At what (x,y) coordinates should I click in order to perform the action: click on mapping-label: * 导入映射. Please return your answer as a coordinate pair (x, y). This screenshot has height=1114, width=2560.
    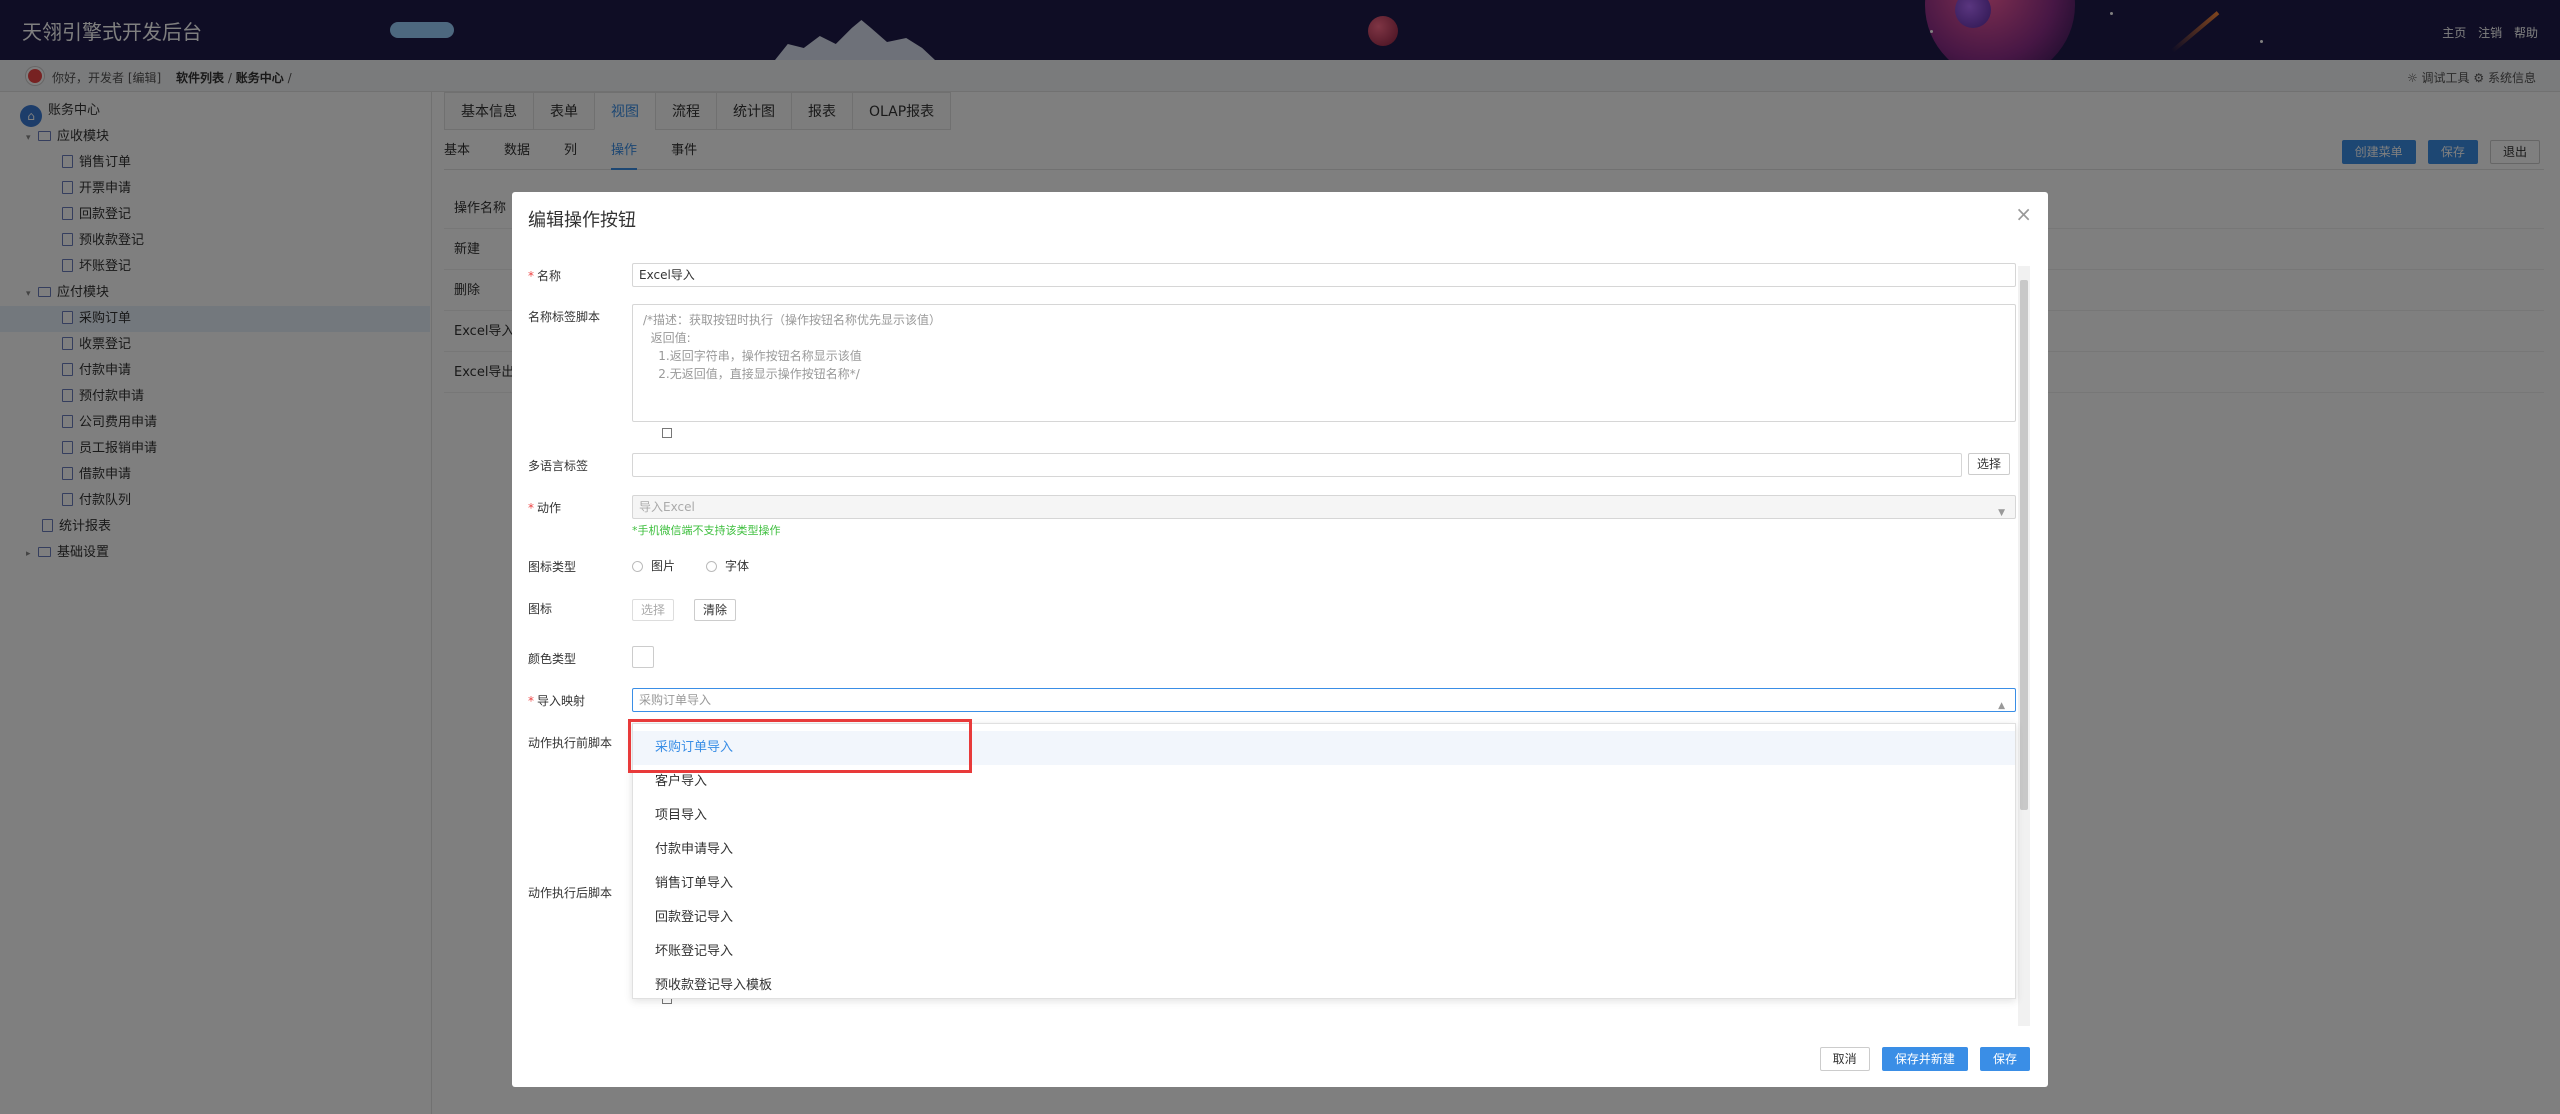
    Looking at the image, I should click on (557, 701).